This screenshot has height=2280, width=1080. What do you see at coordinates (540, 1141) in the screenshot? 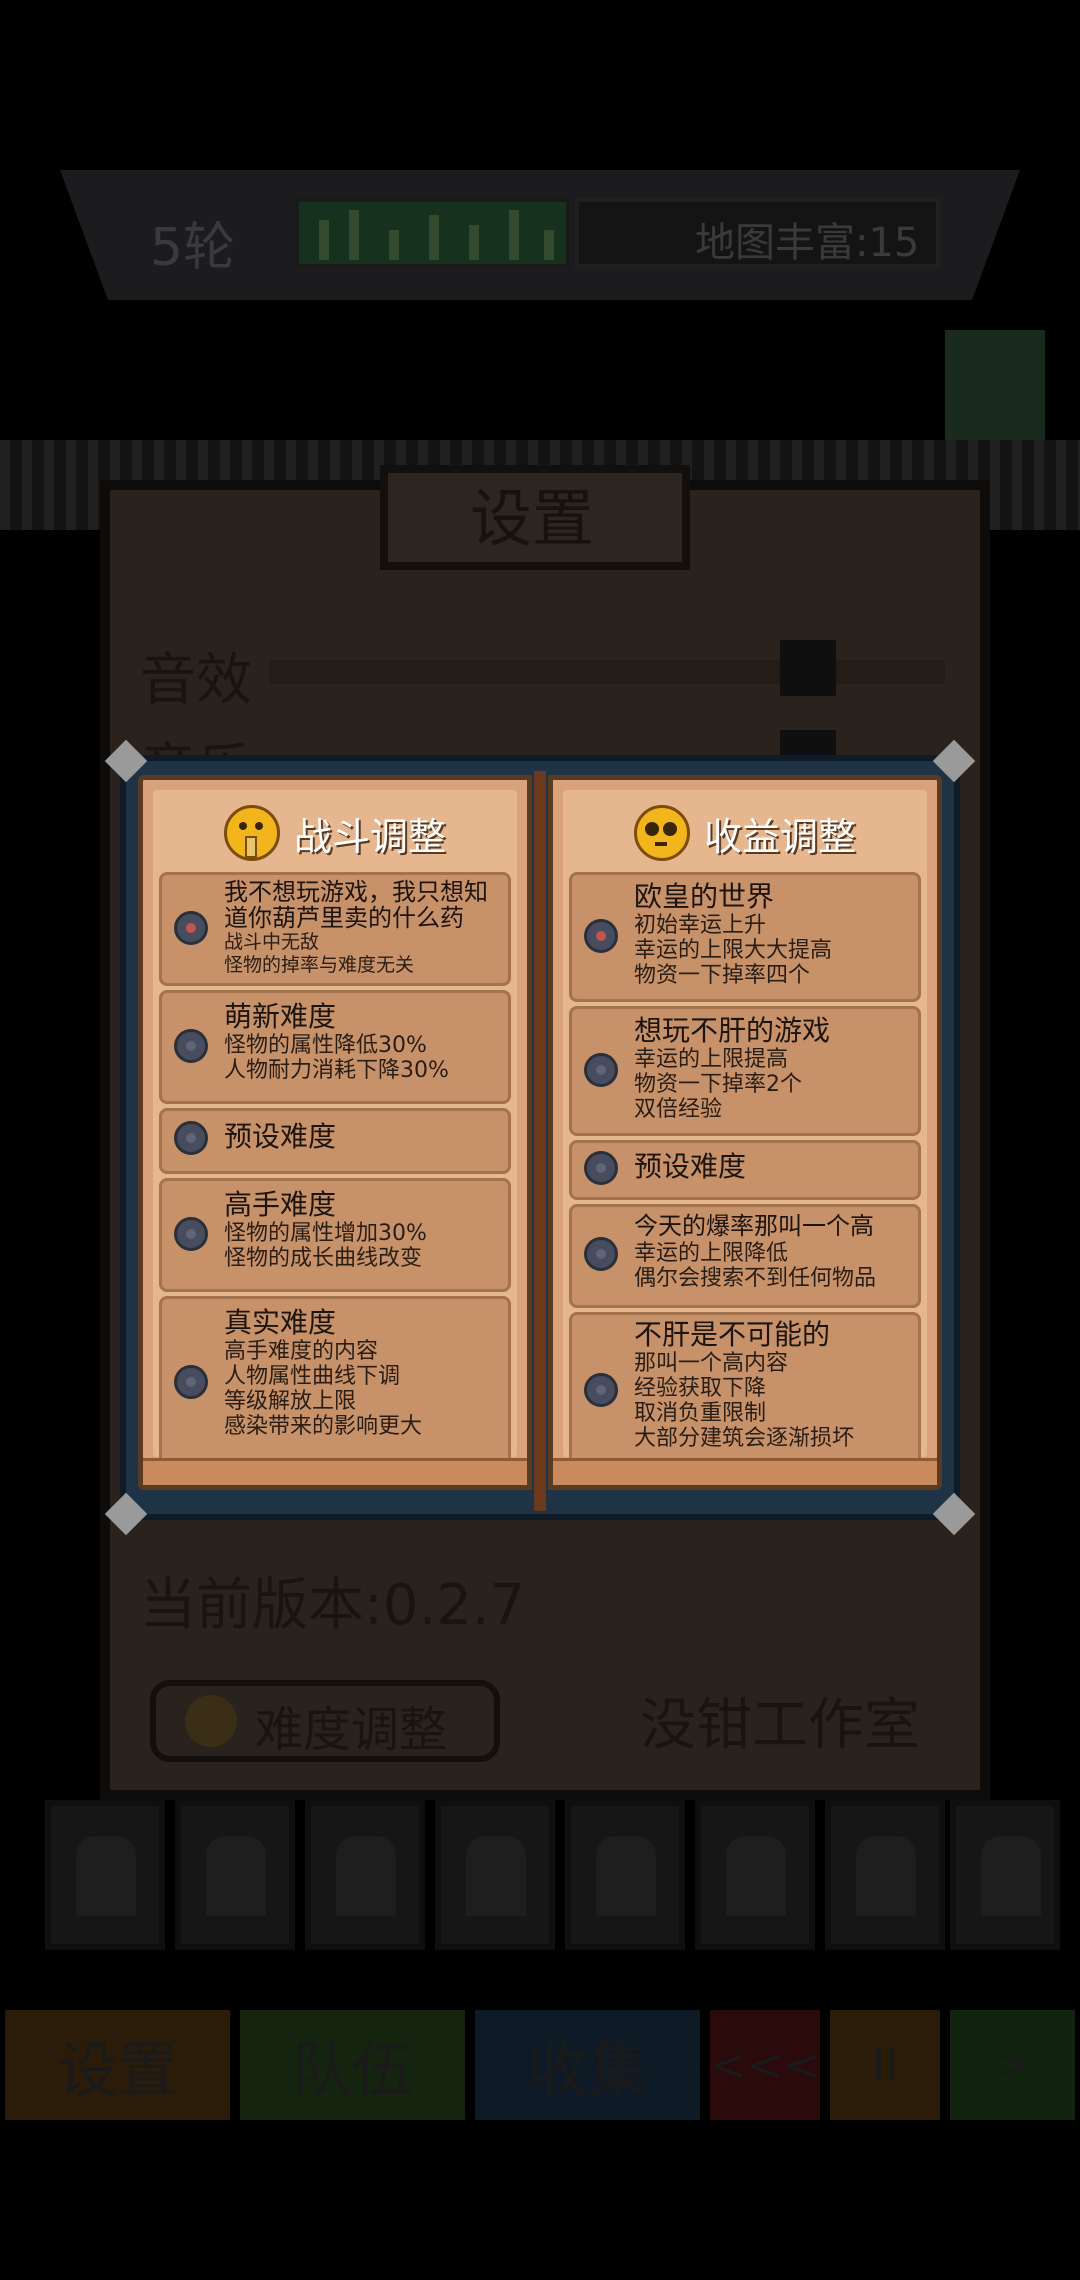
I see `book-spine` at bounding box center [540, 1141].